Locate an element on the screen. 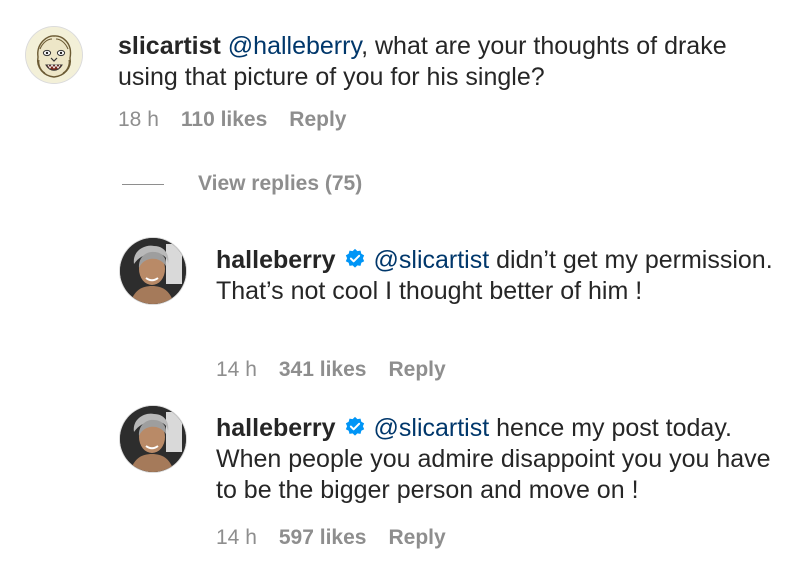 The height and width of the screenshot is (568, 800). reply-meta: 14 h 597 likes Reply is located at coordinates (331, 538).